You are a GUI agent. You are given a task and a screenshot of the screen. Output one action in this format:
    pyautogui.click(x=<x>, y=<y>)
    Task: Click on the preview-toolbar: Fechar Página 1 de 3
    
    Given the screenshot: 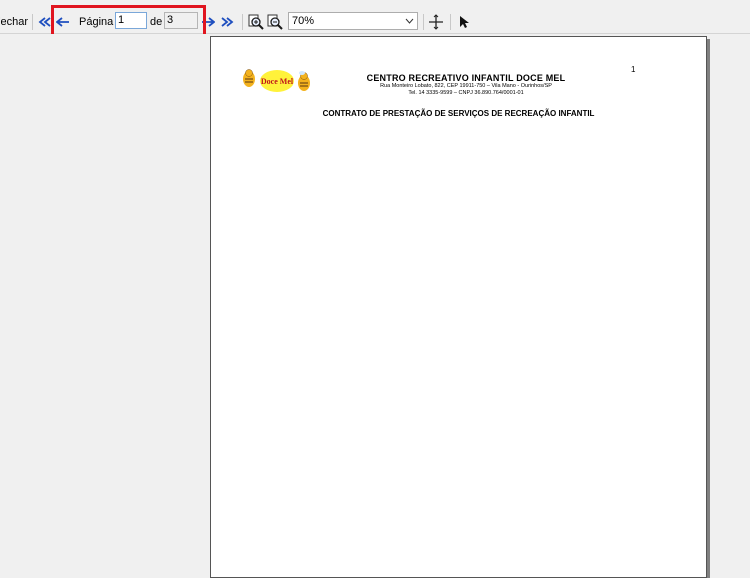 What is the action you would take?
    pyautogui.click(x=375, y=22)
    